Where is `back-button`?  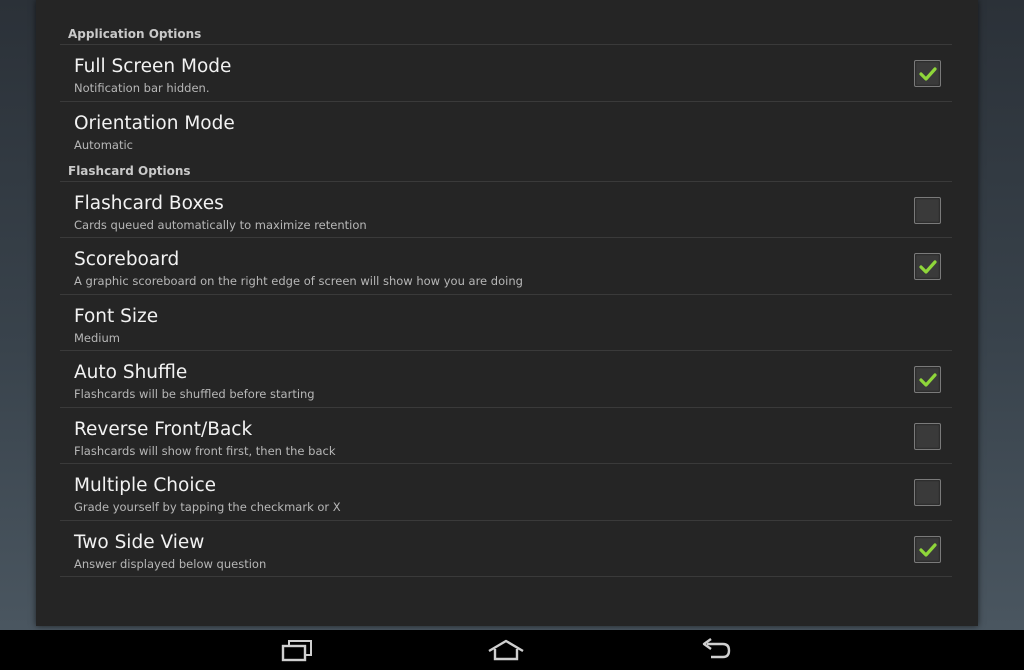
back-button is located at coordinates (716, 650).